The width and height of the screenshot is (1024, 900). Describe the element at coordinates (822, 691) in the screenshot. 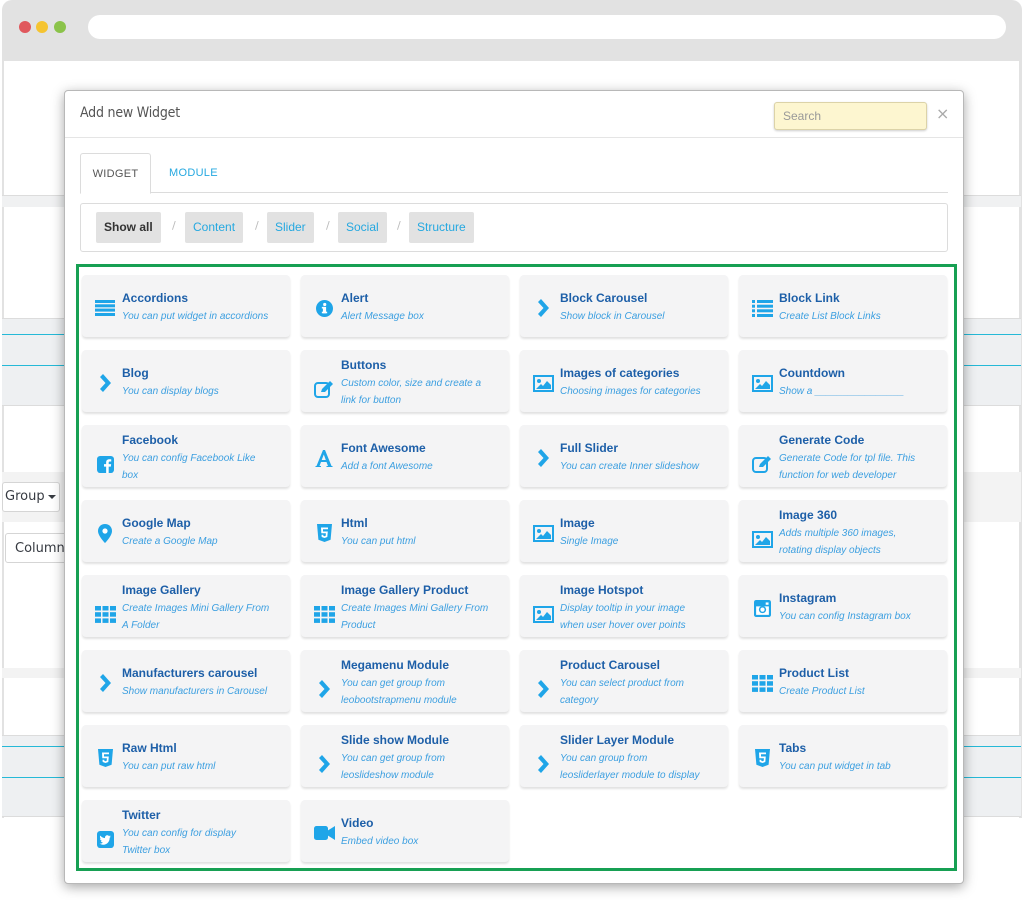

I see `widget-description: Create Product List` at that location.